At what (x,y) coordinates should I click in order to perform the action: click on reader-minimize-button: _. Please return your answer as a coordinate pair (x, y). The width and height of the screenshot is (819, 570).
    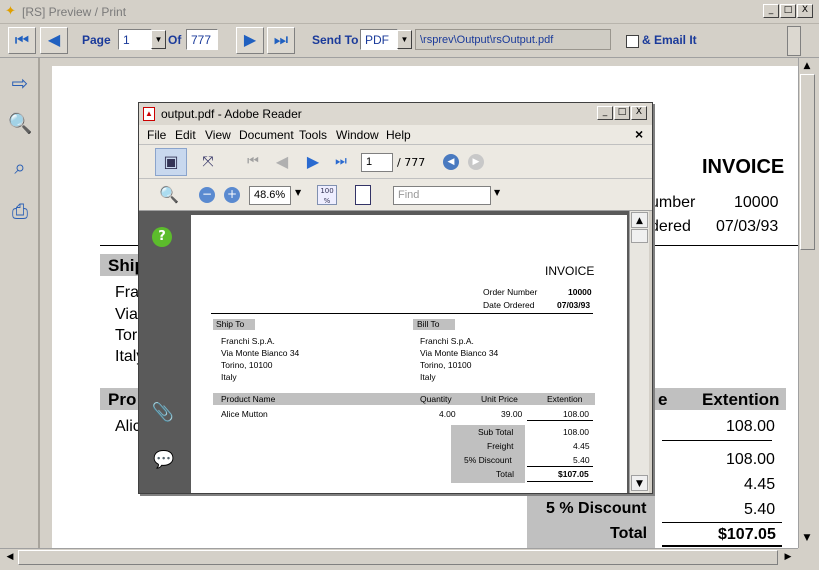
    Looking at the image, I should click on (605, 113).